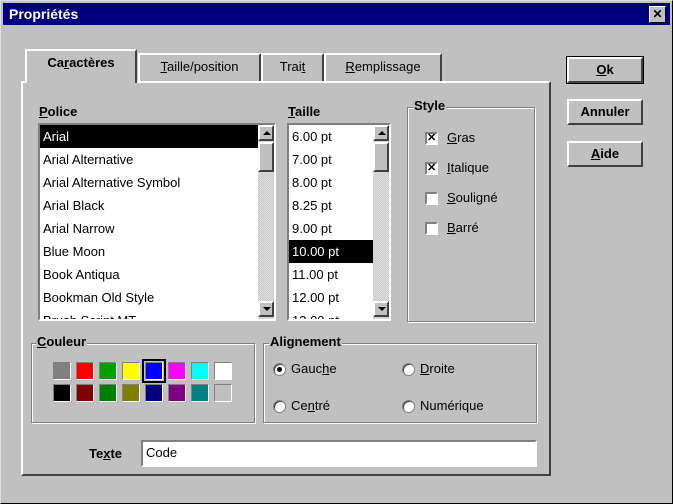  Describe the element at coordinates (605, 112) in the screenshot. I see `cancel-button: Annuler` at that location.